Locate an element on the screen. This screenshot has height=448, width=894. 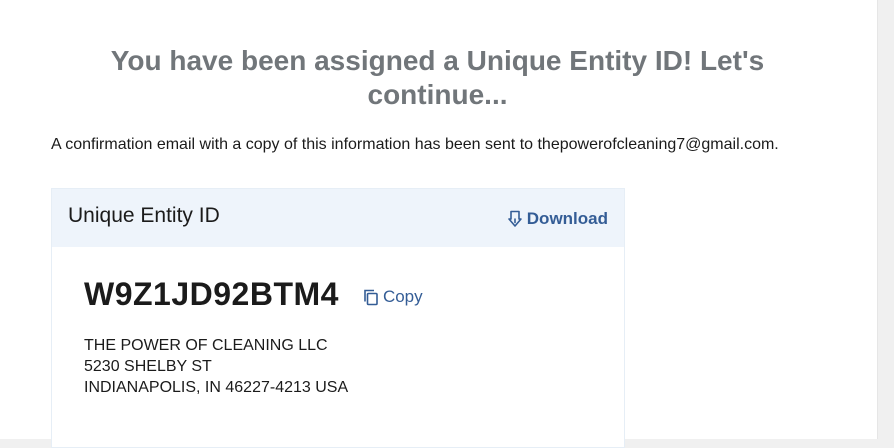
download-link: Download is located at coordinates (557, 219).